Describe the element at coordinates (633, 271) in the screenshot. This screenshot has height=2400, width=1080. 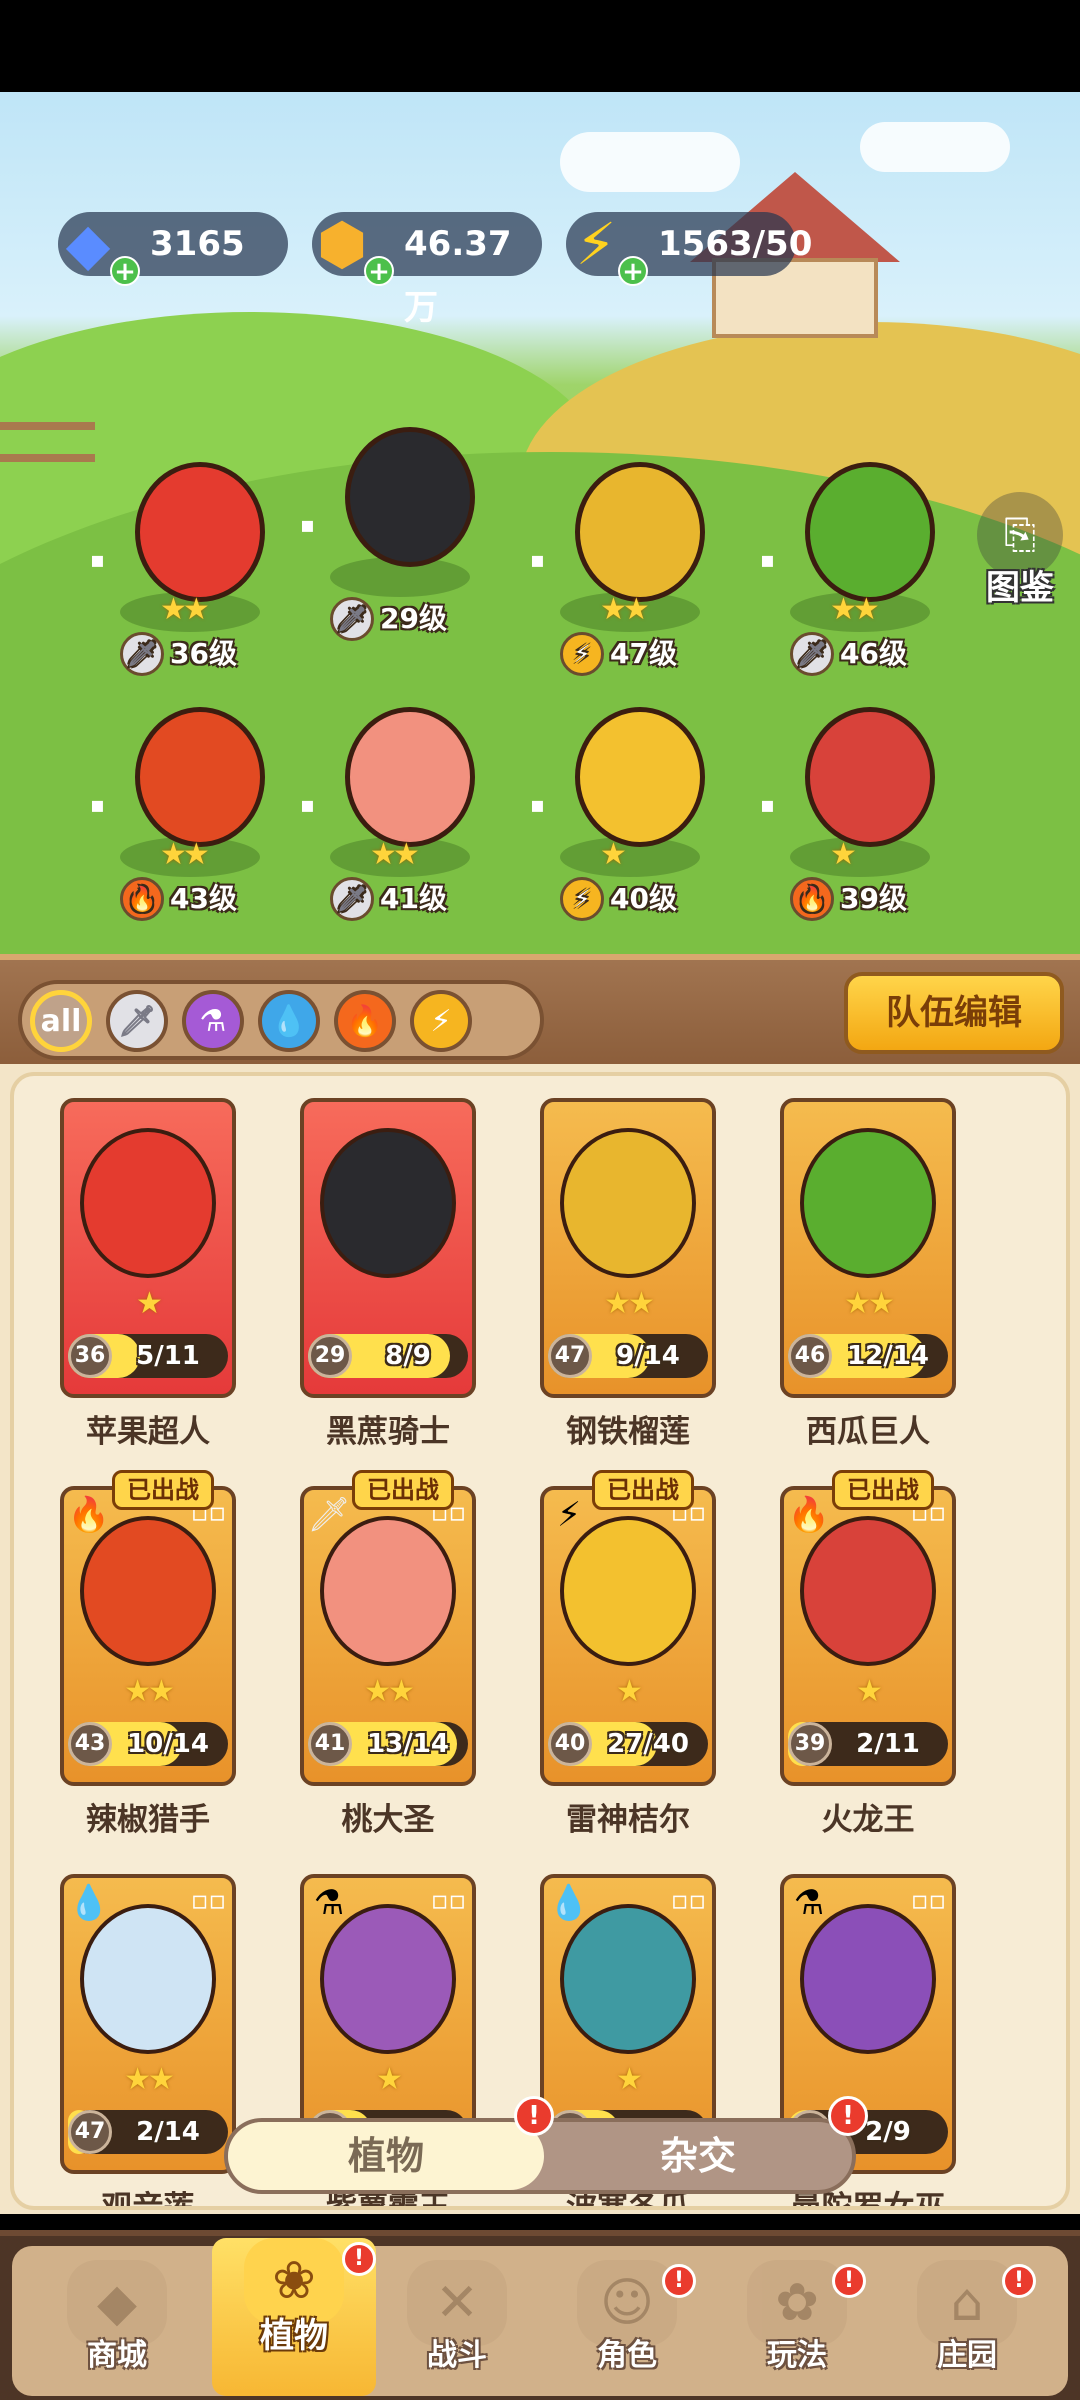
I see `add-energy-icon: +` at that location.